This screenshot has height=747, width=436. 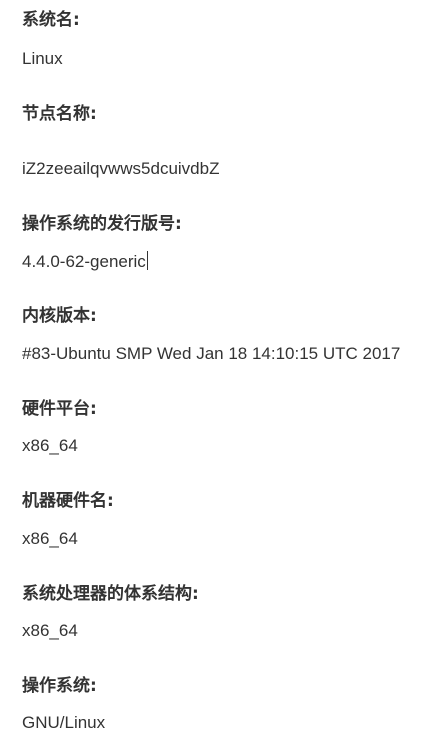 What do you see at coordinates (51, 20) in the screenshot?
I see `sysname-label: 系统名:` at bounding box center [51, 20].